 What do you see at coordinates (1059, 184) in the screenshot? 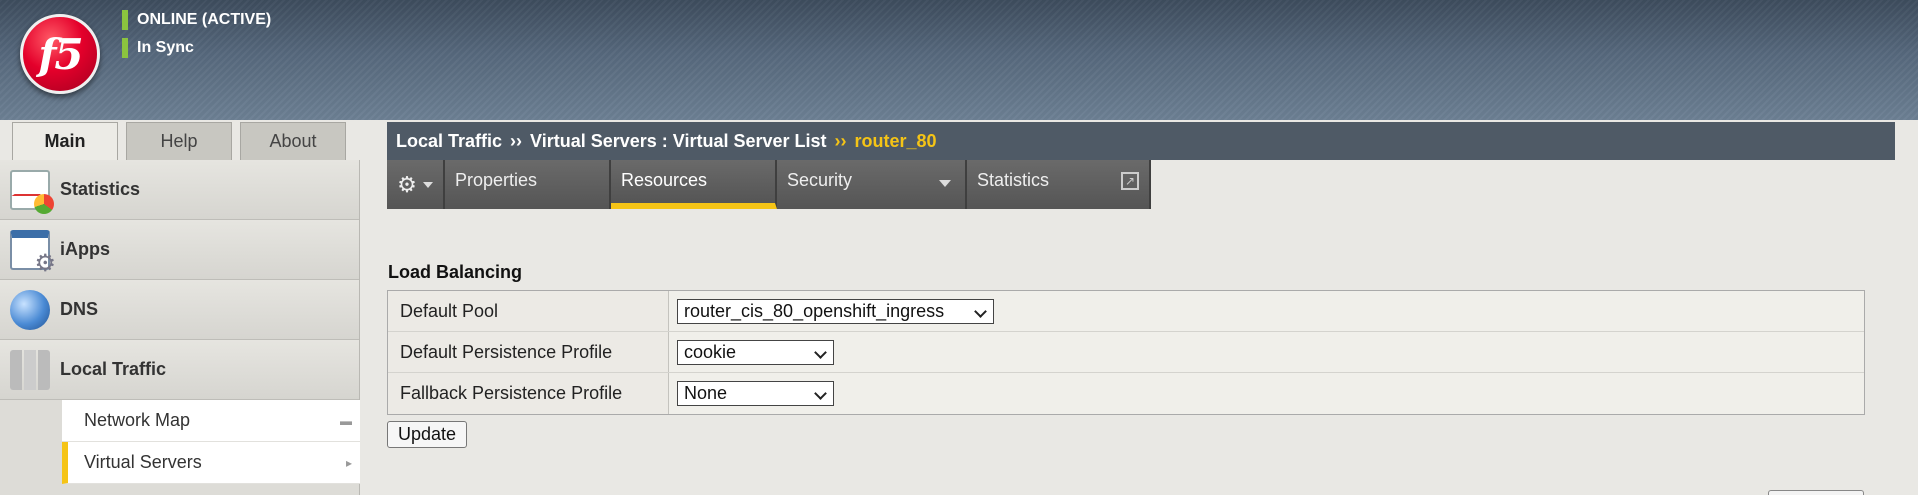
I see `tab-statistics: Statistics ↗` at bounding box center [1059, 184].